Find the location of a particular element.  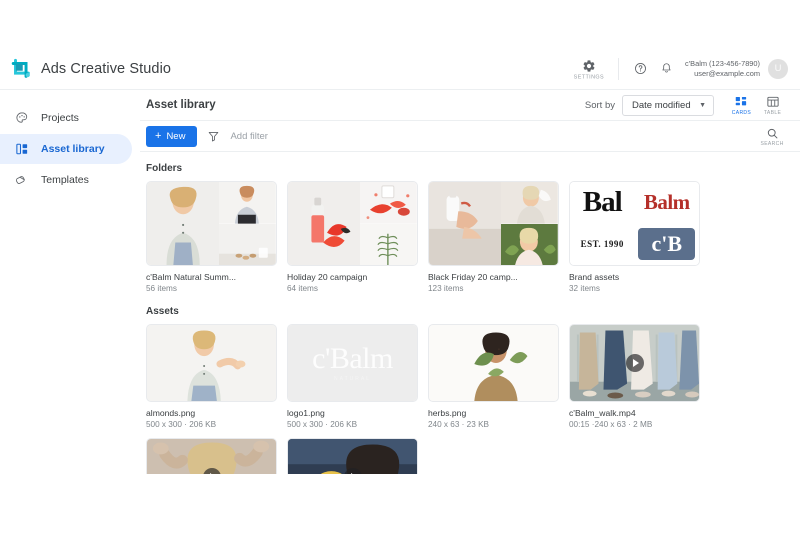

page-title: Asset library is located at coordinates (181, 105).